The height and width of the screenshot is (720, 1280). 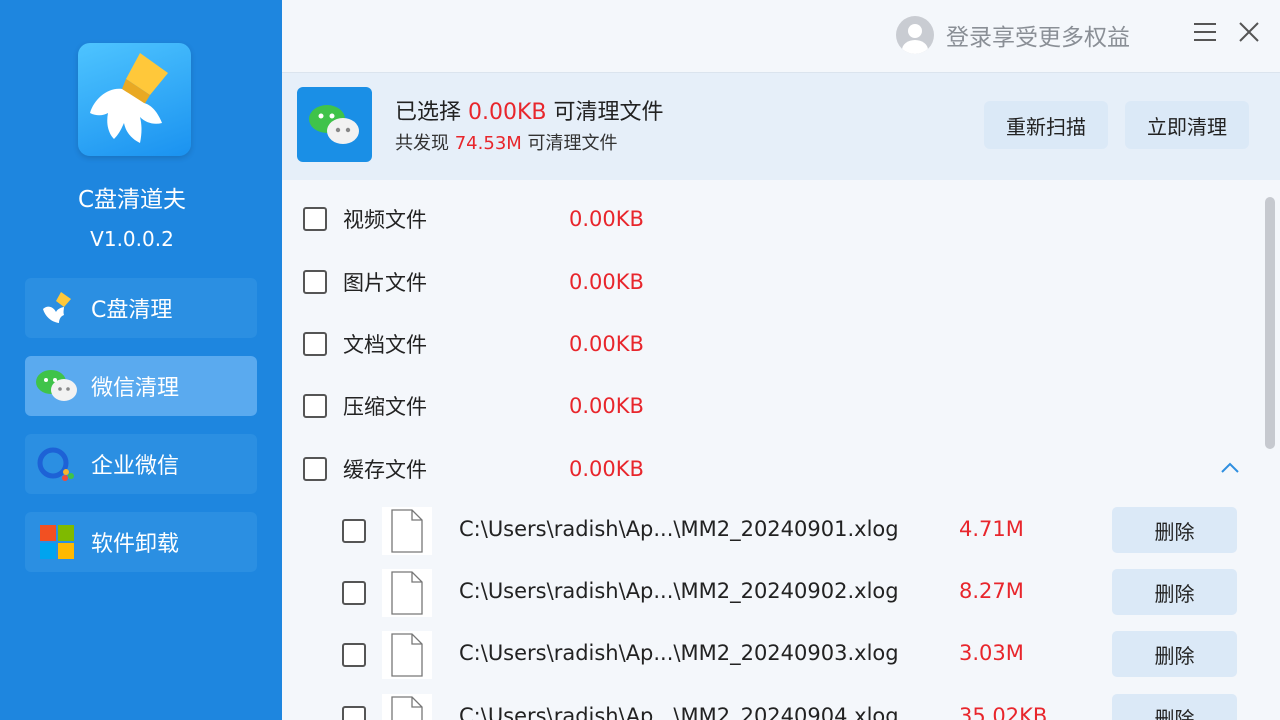 I want to click on sidebar-item-wechat-clean: 微信清理, so click(x=141, y=386).